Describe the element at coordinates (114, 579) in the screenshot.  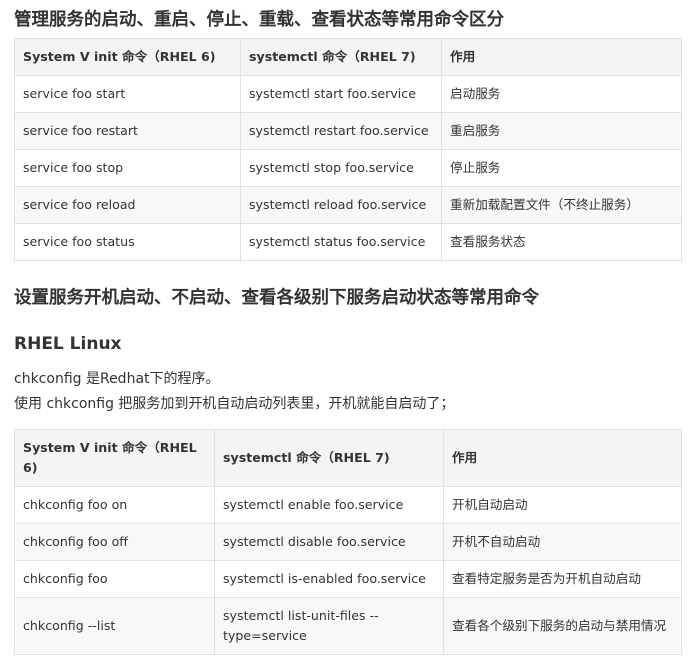
I see `sysv-cell: chkconfig foo` at that location.